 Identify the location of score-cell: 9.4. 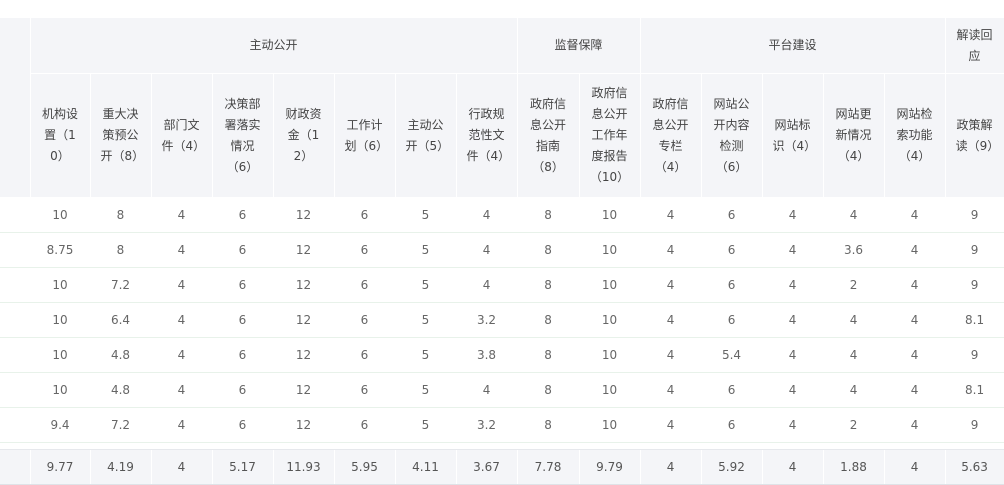
(60, 425).